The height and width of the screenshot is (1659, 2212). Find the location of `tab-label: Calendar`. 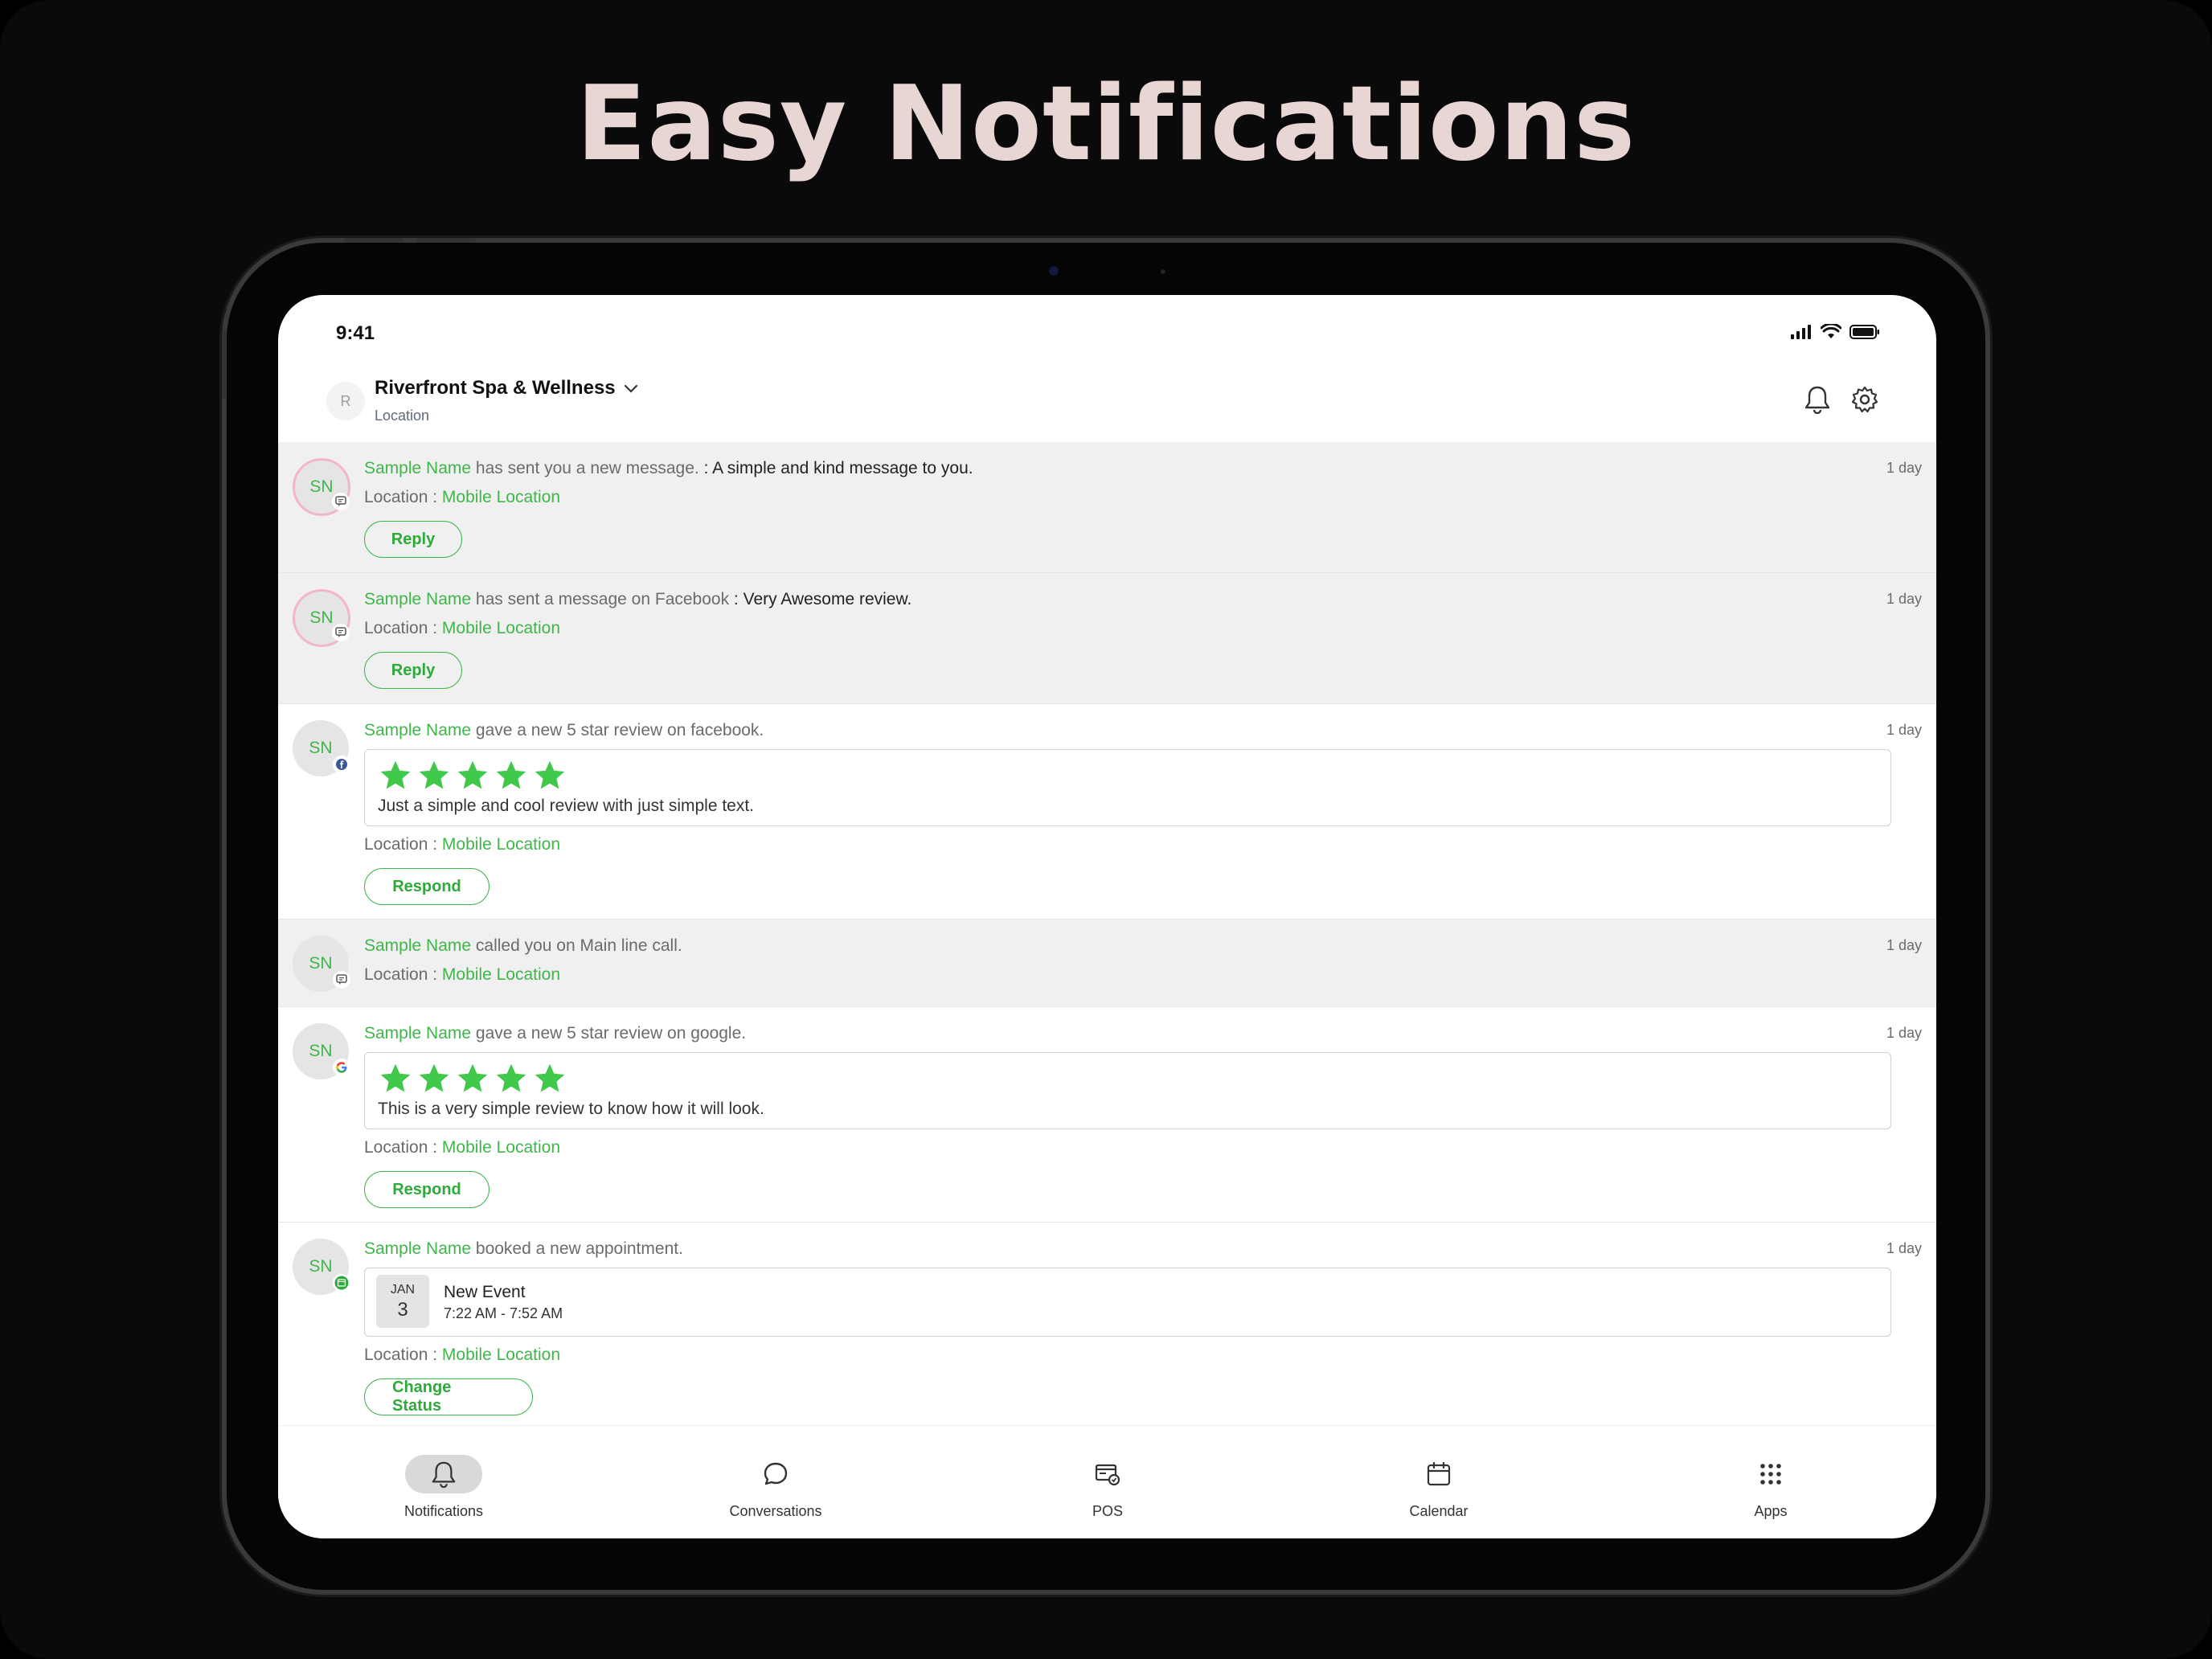

tab-label: Calendar is located at coordinates (1439, 1511).